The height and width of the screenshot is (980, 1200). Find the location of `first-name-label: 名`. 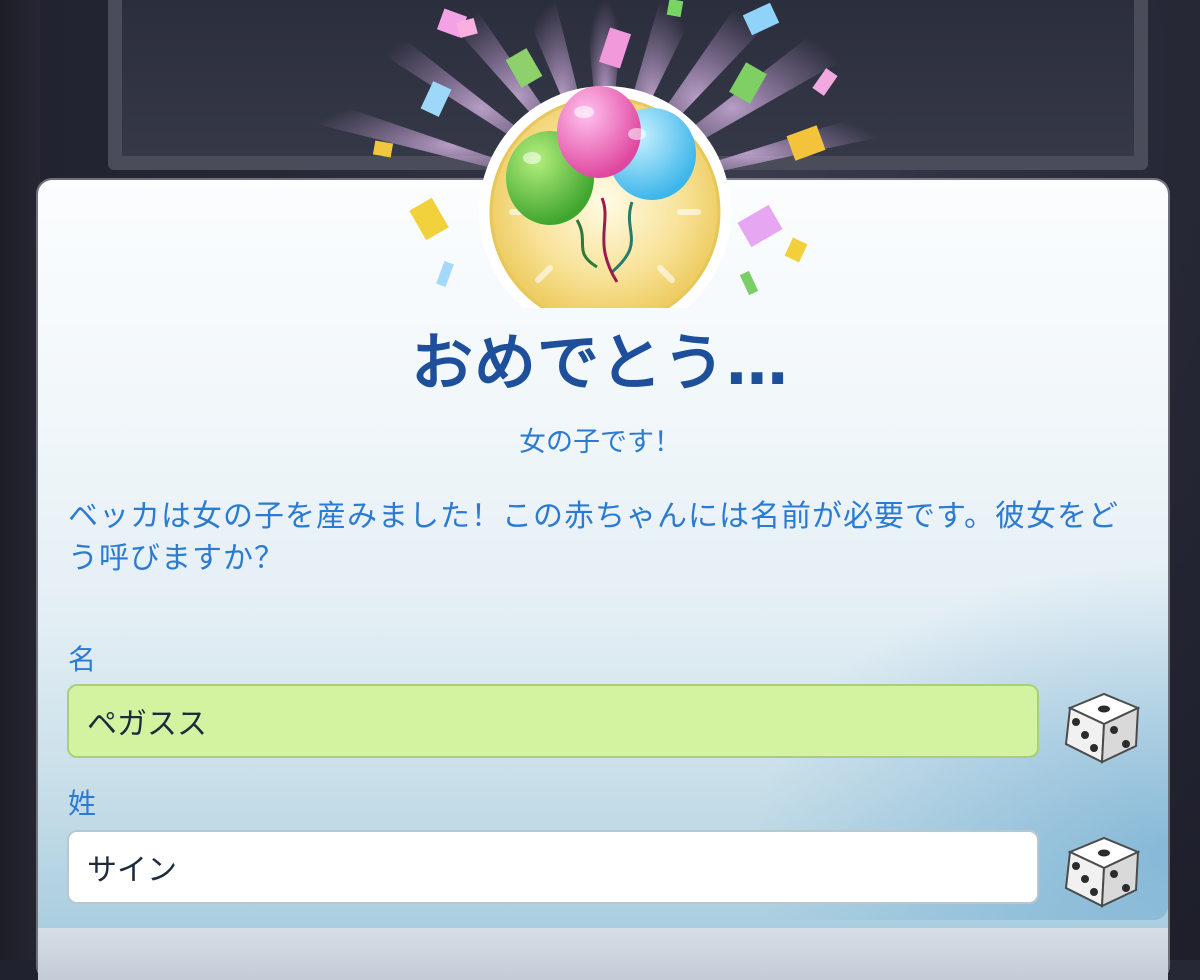

first-name-label: 名 is located at coordinates (82, 659).